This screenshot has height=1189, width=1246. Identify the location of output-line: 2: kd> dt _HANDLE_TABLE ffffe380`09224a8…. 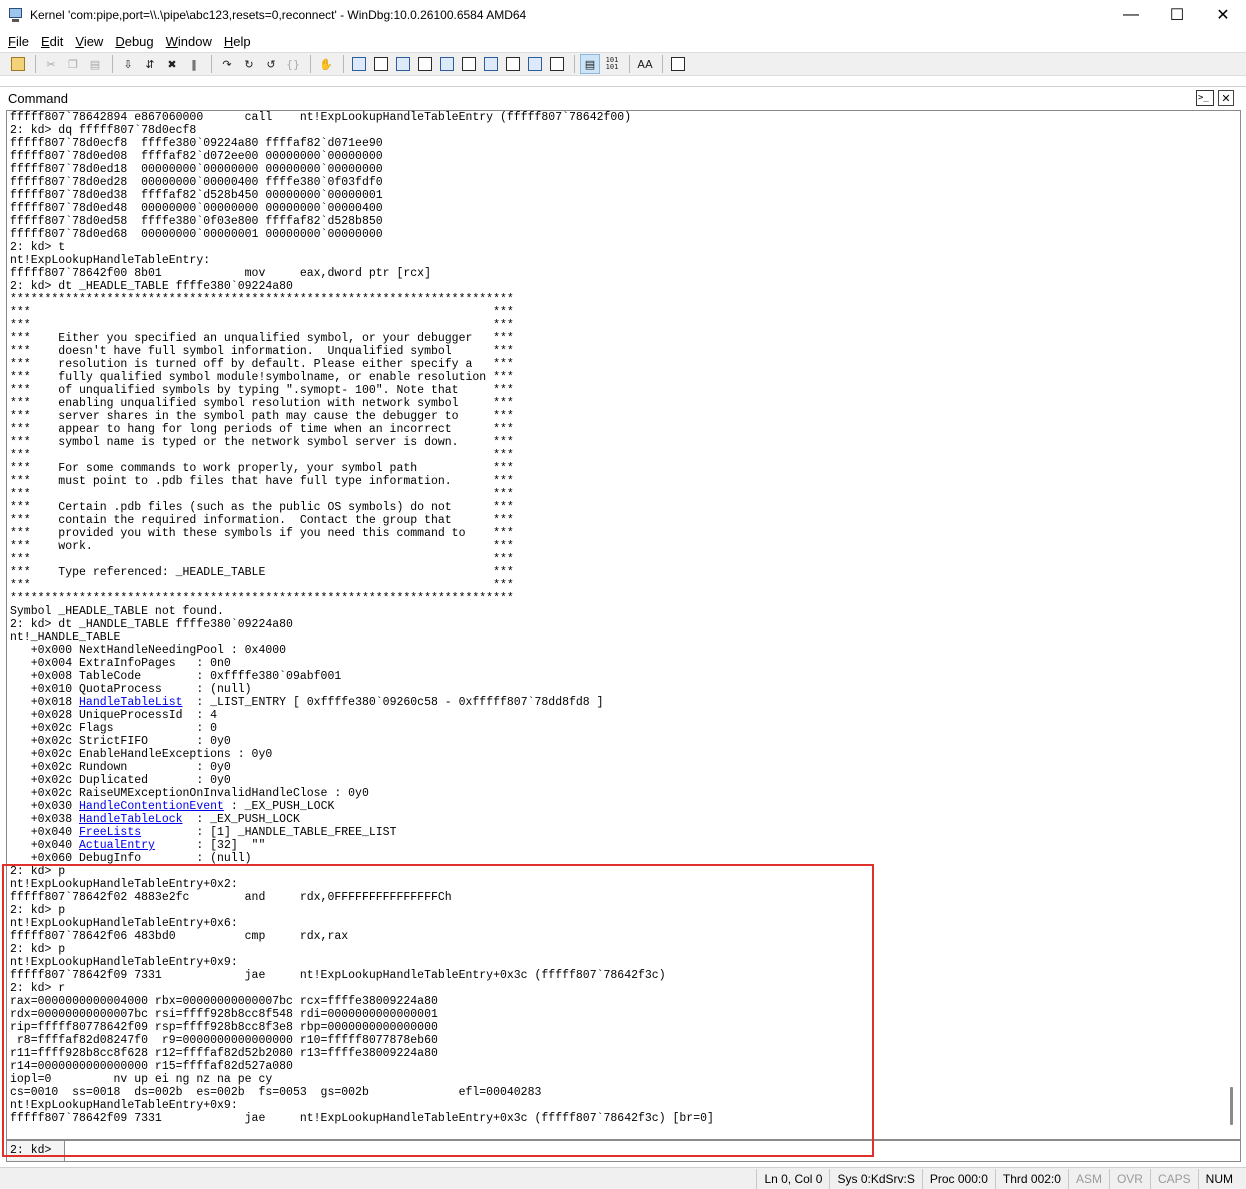
(151, 624).